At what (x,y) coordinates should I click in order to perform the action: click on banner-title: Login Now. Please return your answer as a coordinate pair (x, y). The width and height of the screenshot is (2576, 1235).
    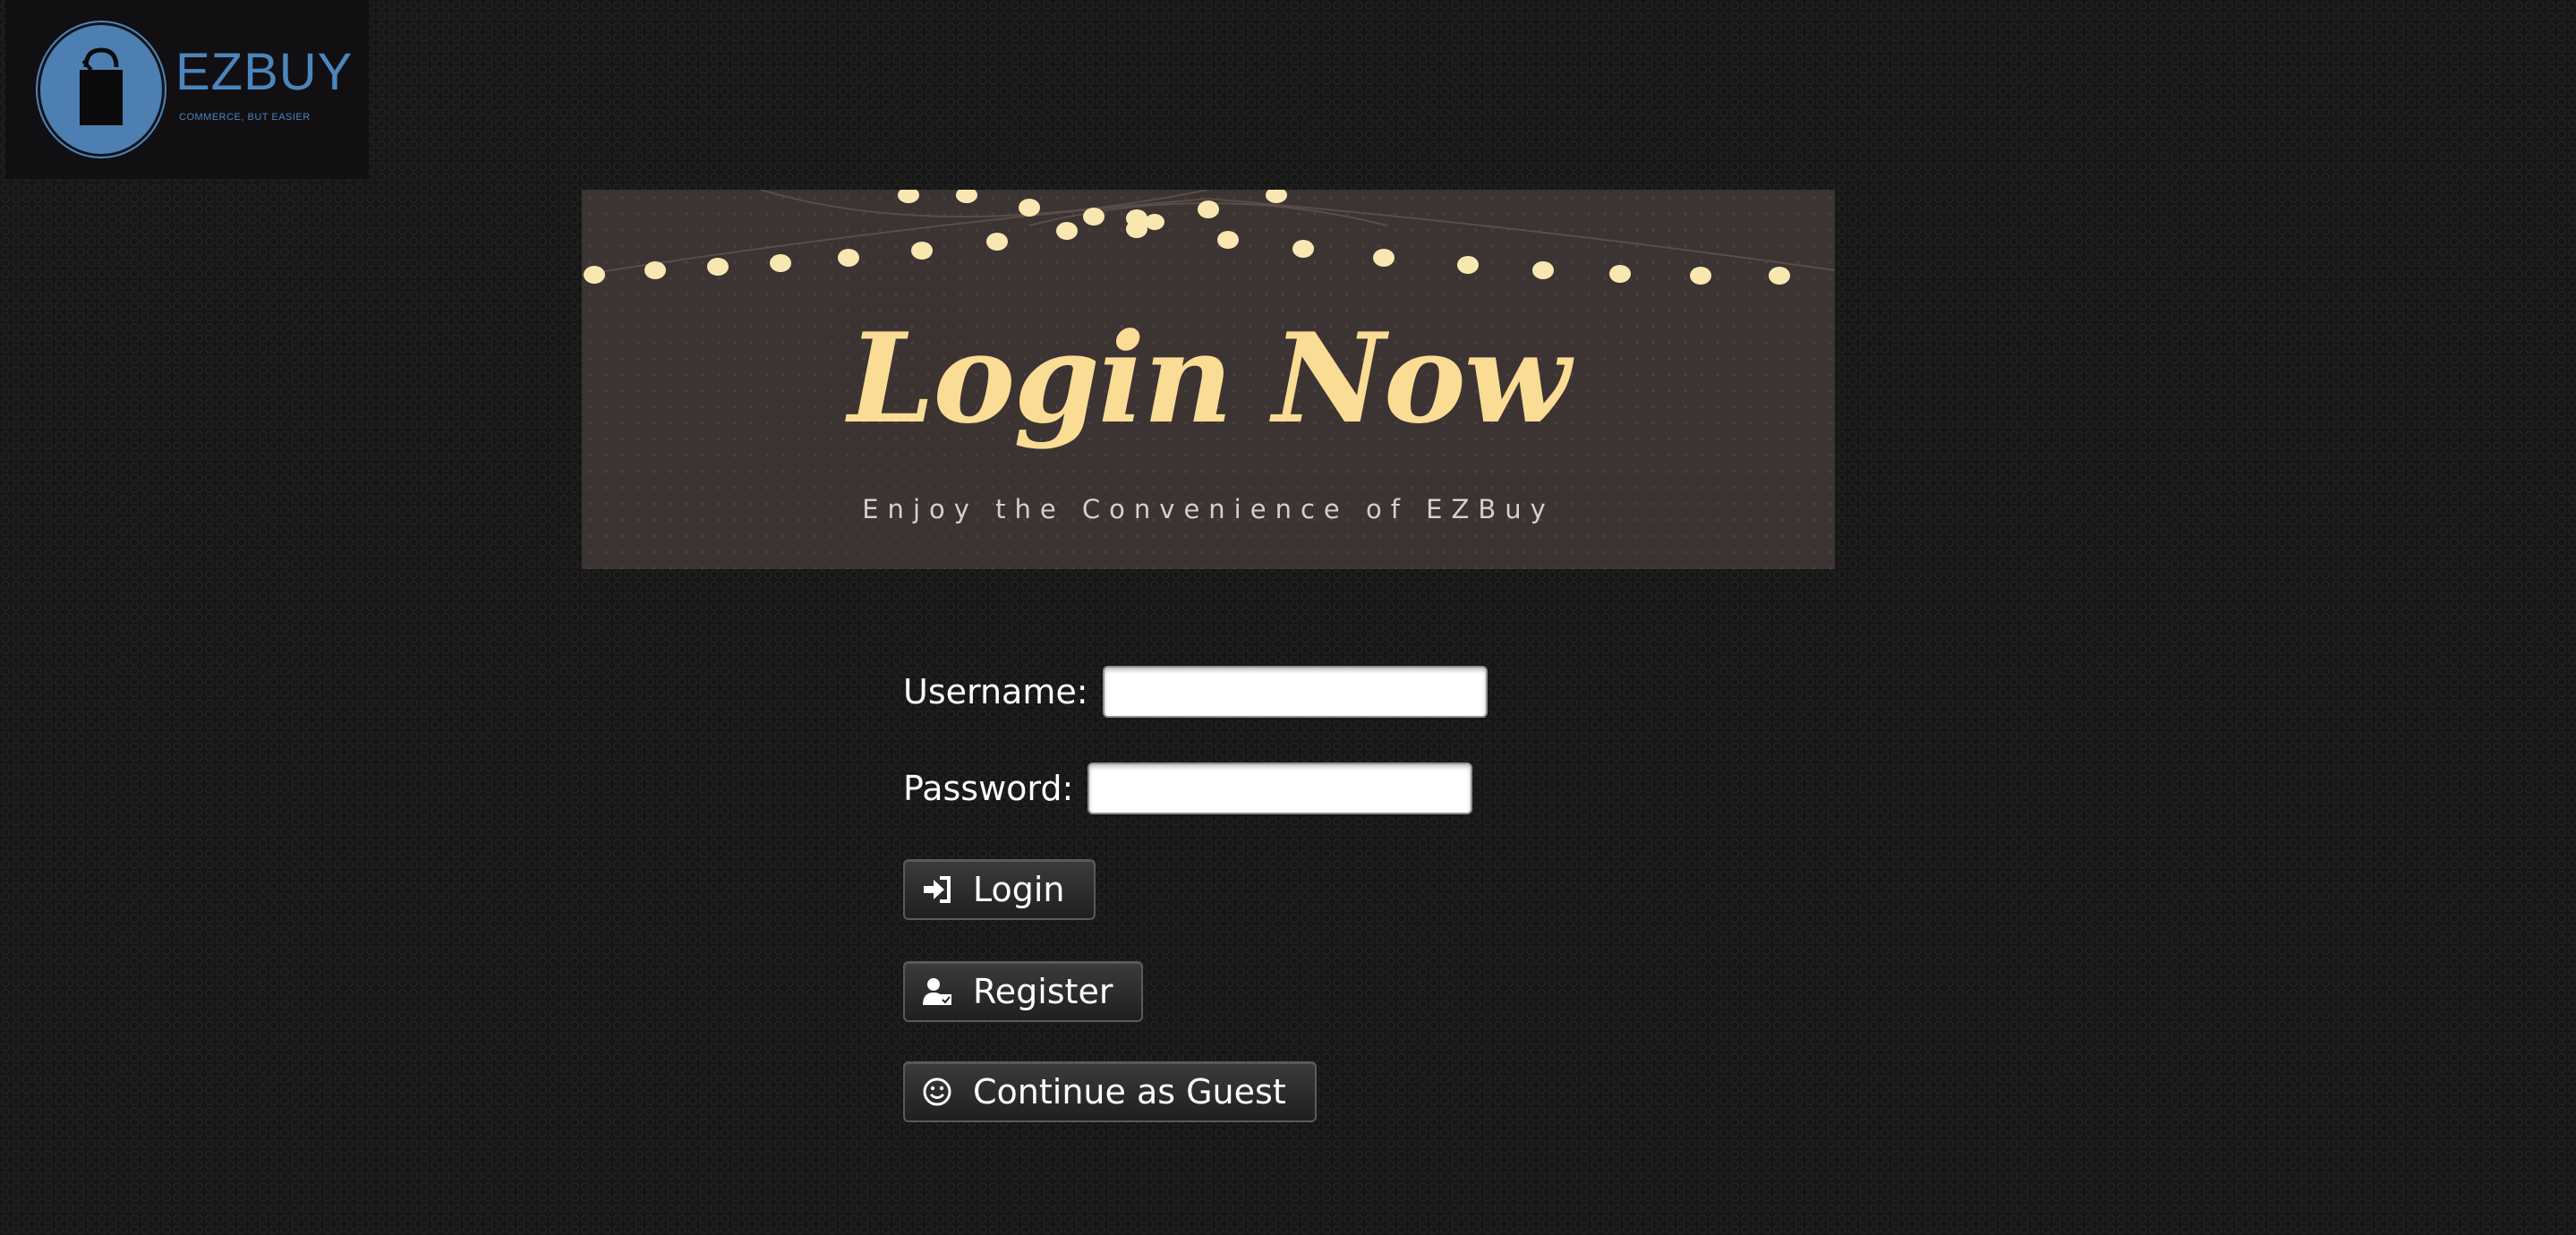
    Looking at the image, I should click on (1209, 378).